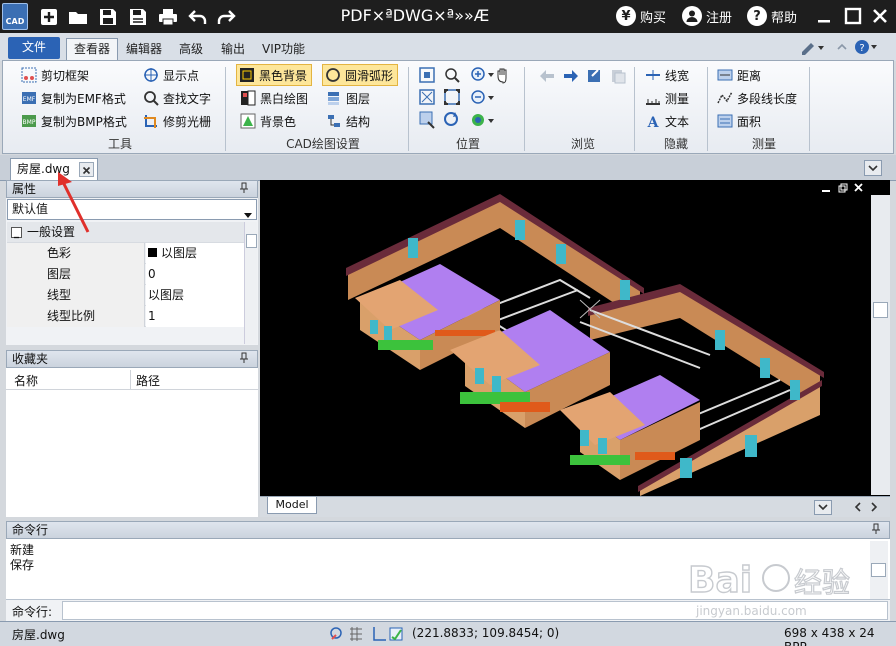 The width and height of the screenshot is (896, 646). What do you see at coordinates (248, 121) in the screenshot?
I see `palette-icon` at bounding box center [248, 121].